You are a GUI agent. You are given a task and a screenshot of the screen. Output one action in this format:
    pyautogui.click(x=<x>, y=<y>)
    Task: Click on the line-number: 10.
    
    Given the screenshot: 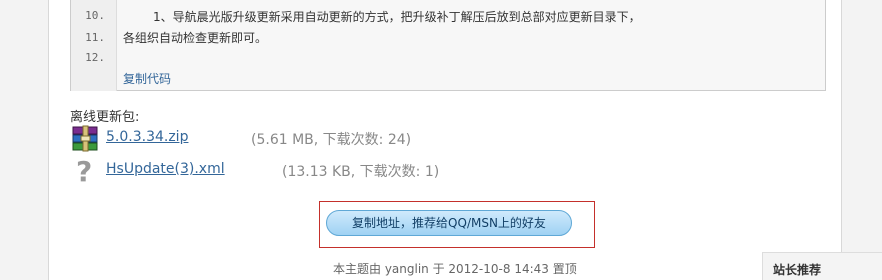 What is the action you would take?
    pyautogui.click(x=95, y=15)
    